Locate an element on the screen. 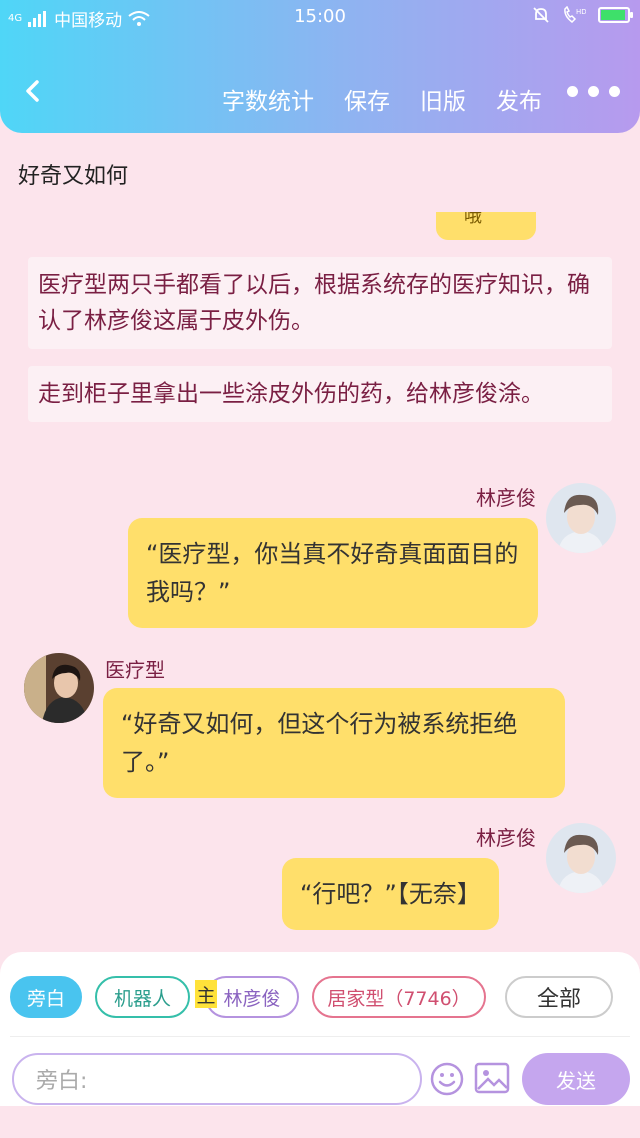 Image resolution: width=640 pixels, height=1138 pixels. role-chip-home: 居家型（7746） is located at coordinates (399, 997).